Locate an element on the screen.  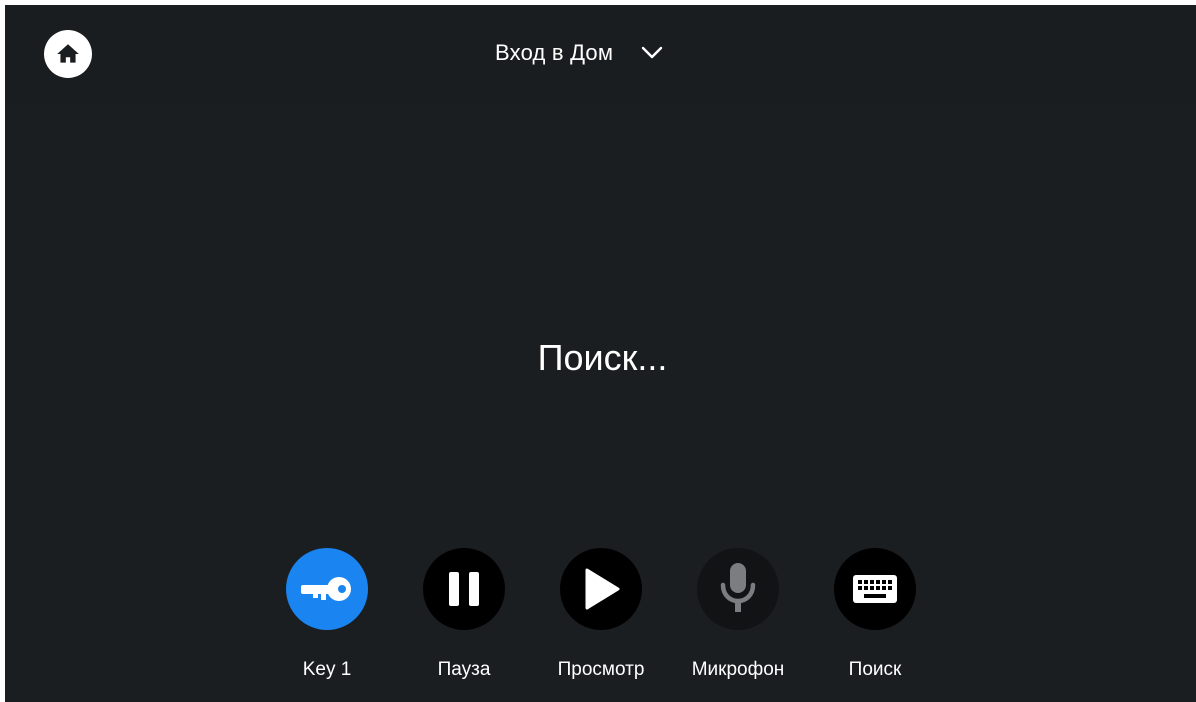
search-button: Поиск is located at coordinates (875, 618).